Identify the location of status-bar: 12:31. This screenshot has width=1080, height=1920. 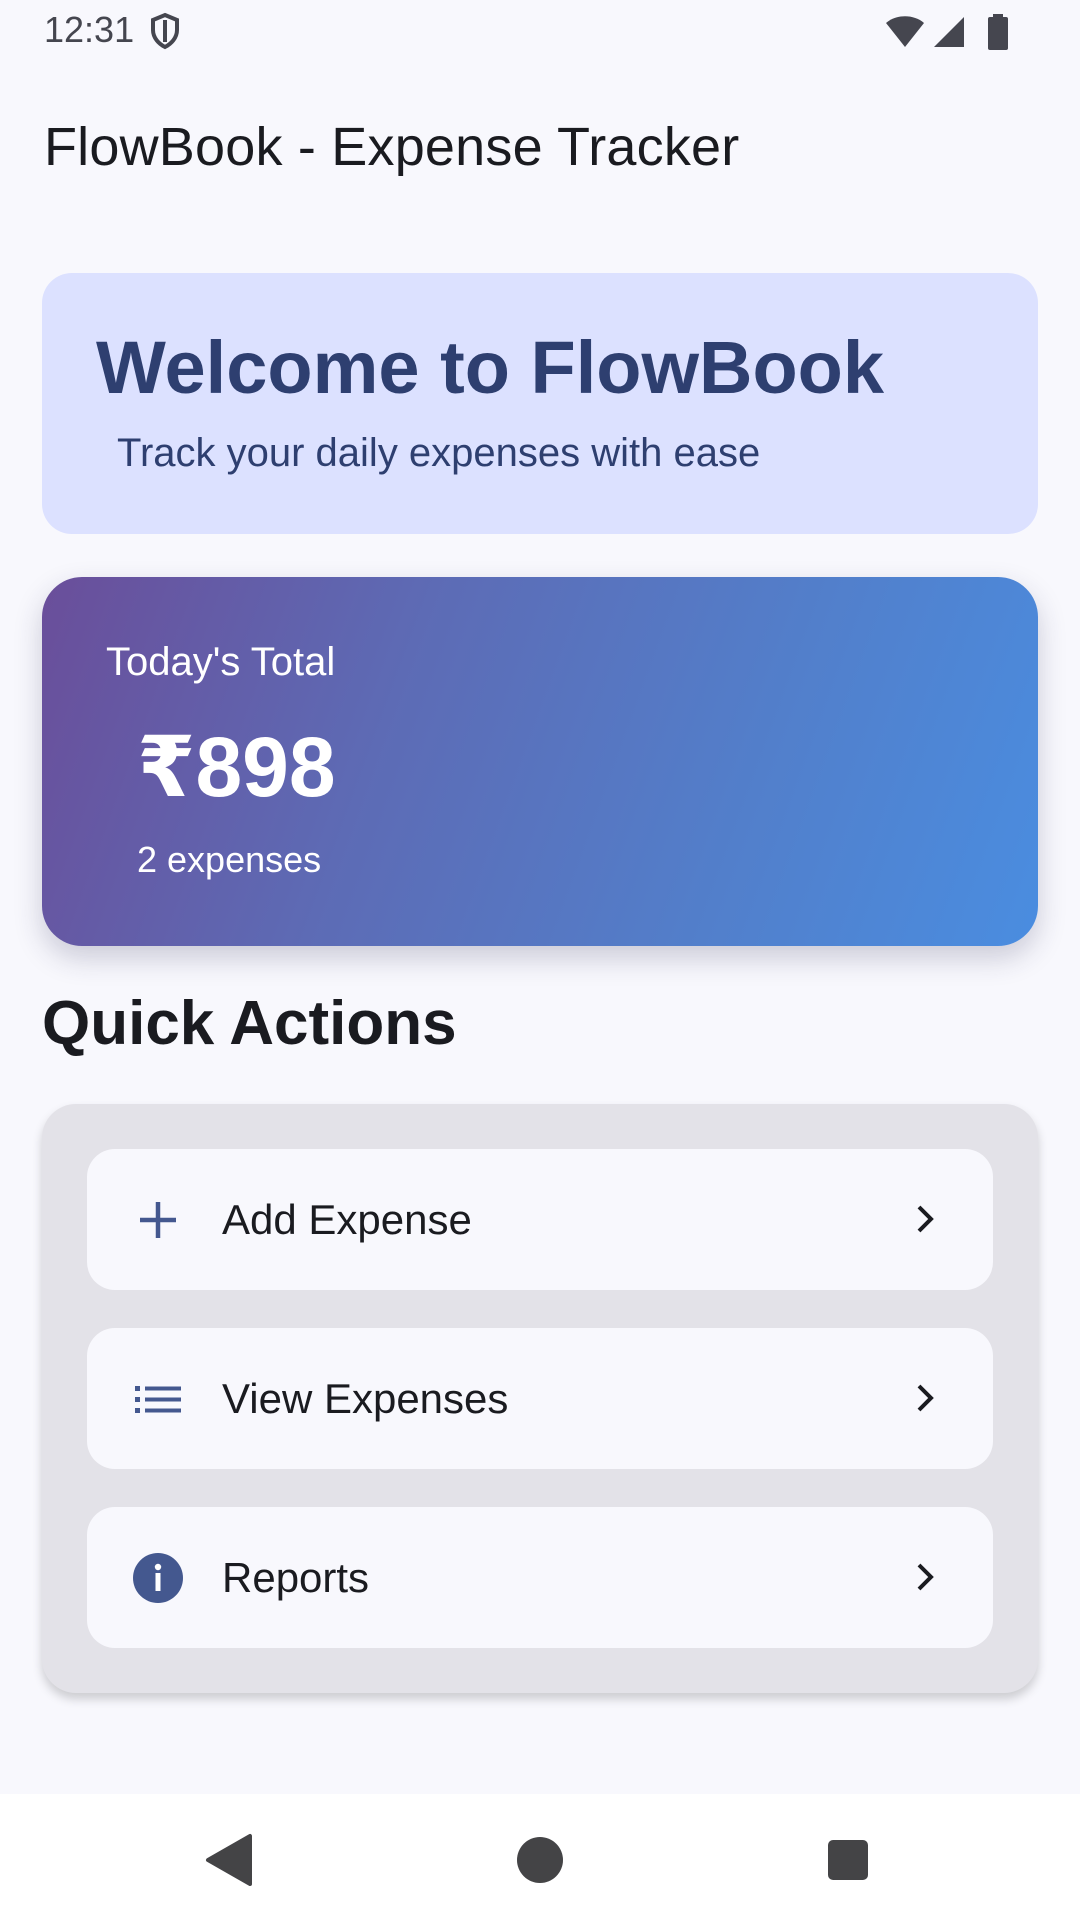
(540, 35).